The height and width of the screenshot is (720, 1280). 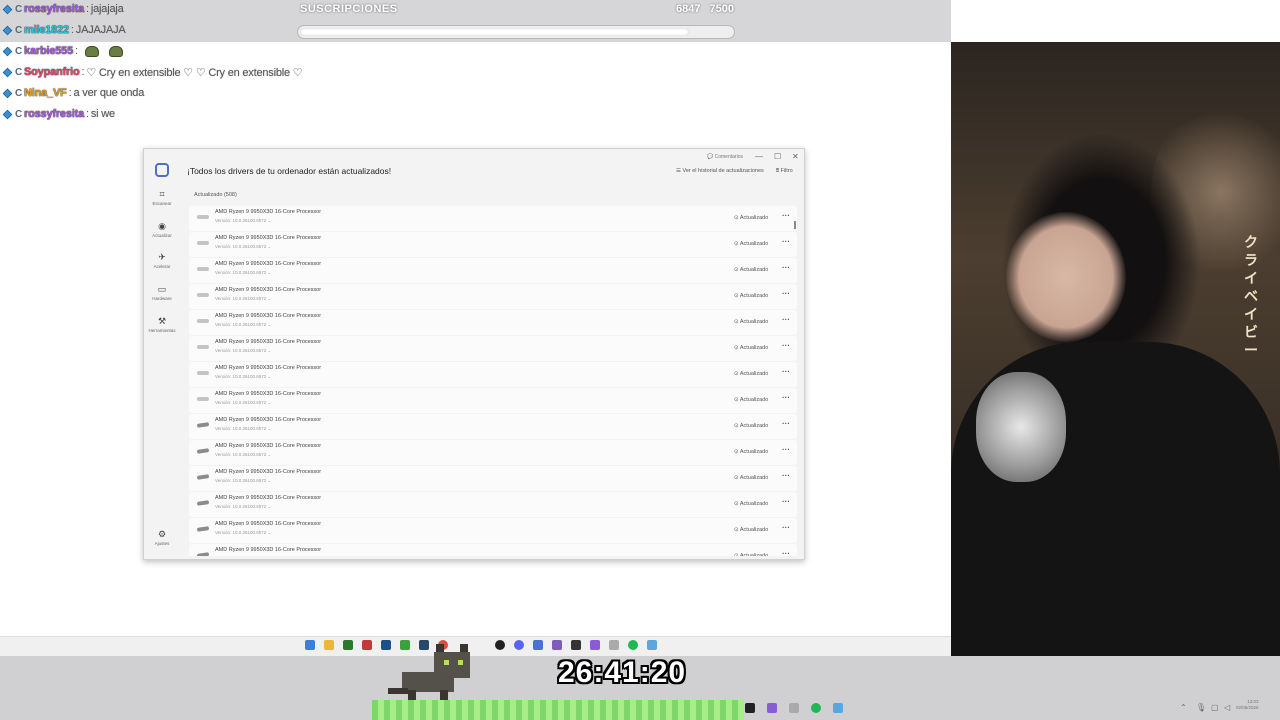 I want to click on nav-scan: ⌗ Escanear, so click(x=162, y=197).